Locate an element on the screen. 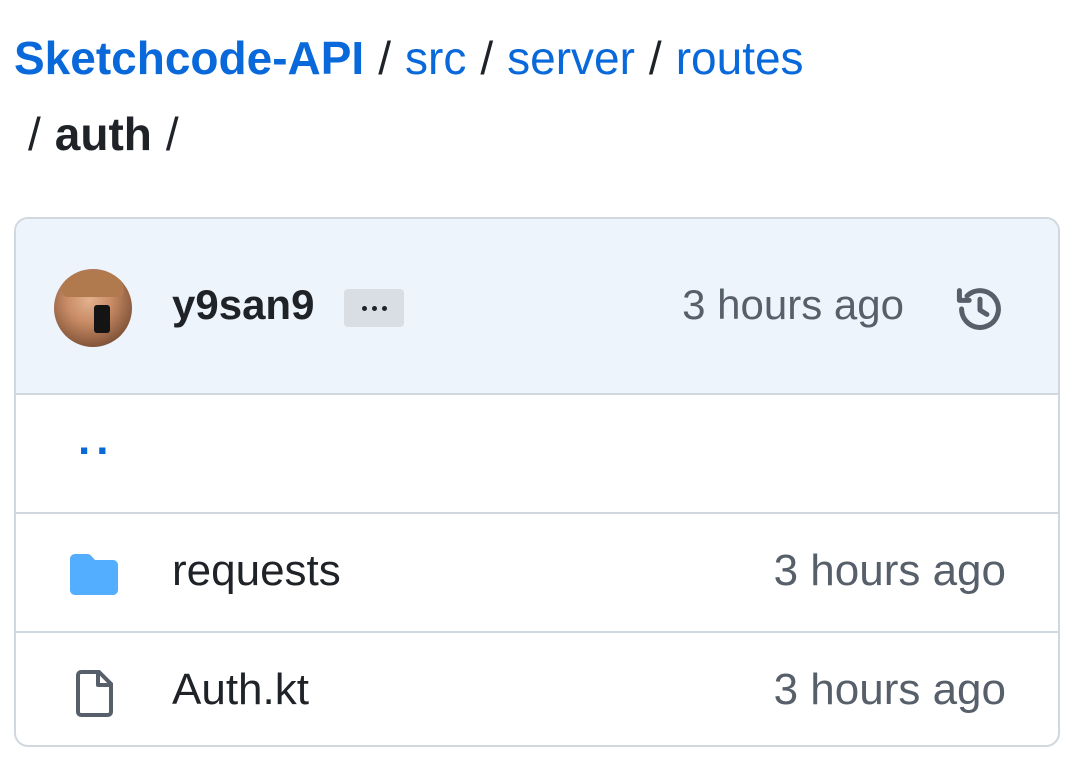  list-item: requests 3 hours ago is located at coordinates (537, 573).